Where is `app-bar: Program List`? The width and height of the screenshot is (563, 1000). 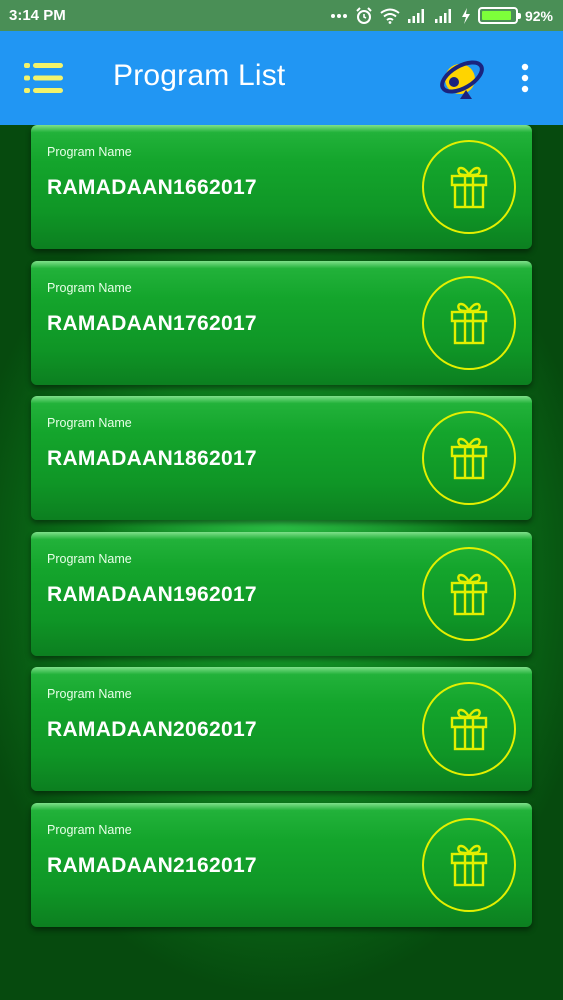 app-bar: Program List is located at coordinates (281, 78).